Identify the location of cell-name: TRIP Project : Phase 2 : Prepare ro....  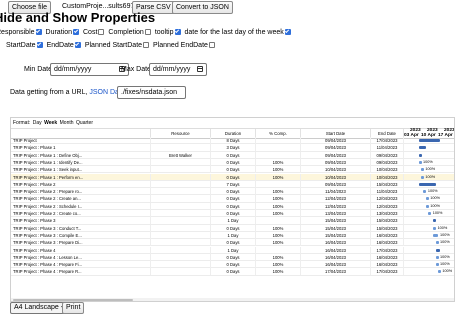
(81, 192).